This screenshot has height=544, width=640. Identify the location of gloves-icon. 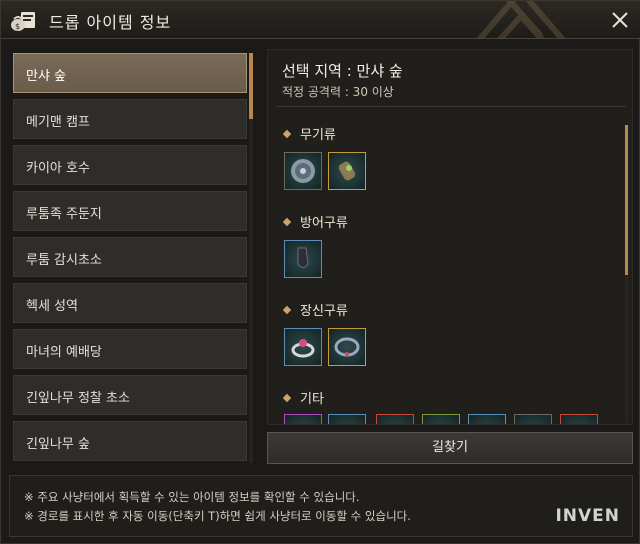
(303, 257).